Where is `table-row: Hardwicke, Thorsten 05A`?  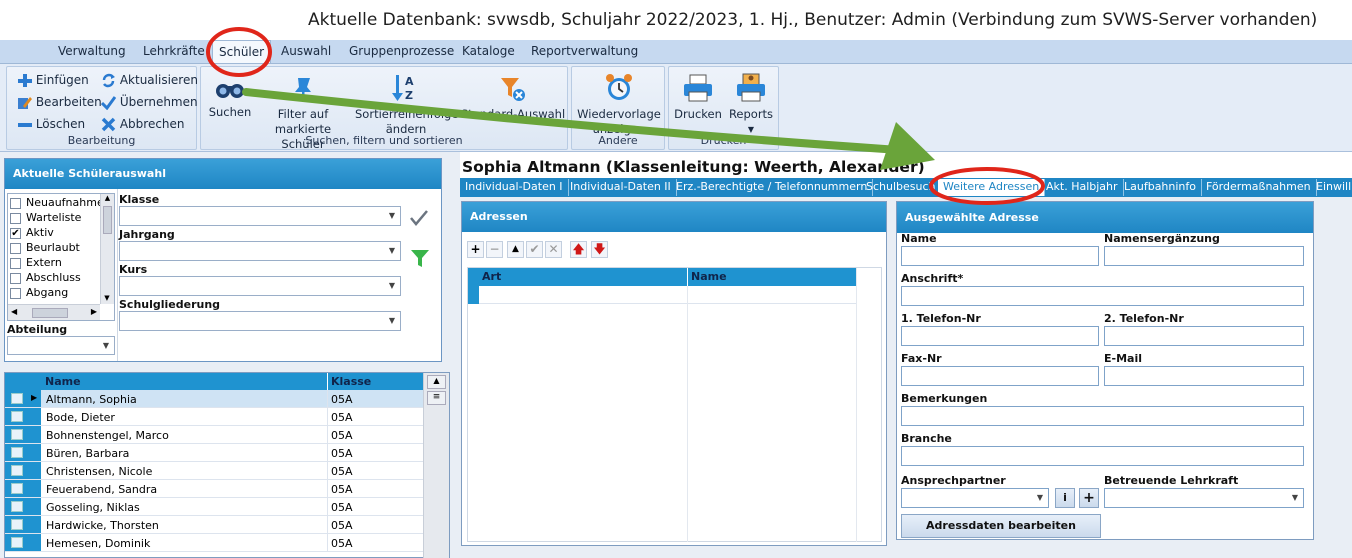 table-row: Hardwicke, Thorsten 05A is located at coordinates (214, 525).